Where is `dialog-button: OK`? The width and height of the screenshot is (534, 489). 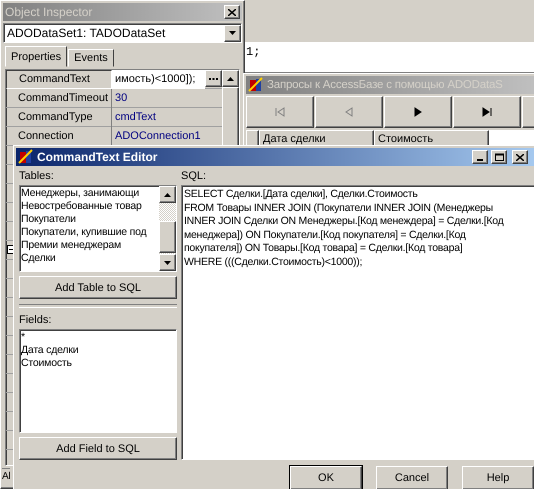
dialog-button: OK is located at coordinates (326, 477).